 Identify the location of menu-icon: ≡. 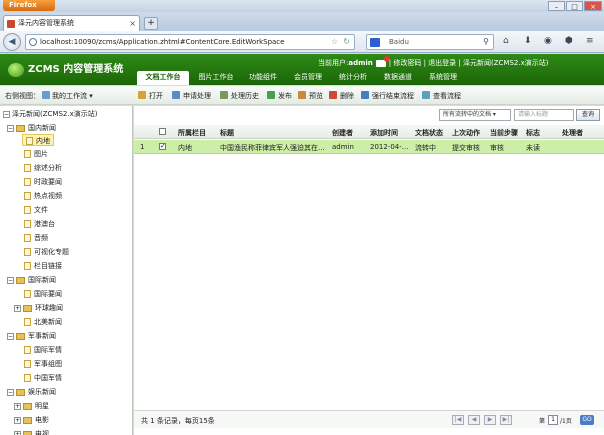
(590, 41).